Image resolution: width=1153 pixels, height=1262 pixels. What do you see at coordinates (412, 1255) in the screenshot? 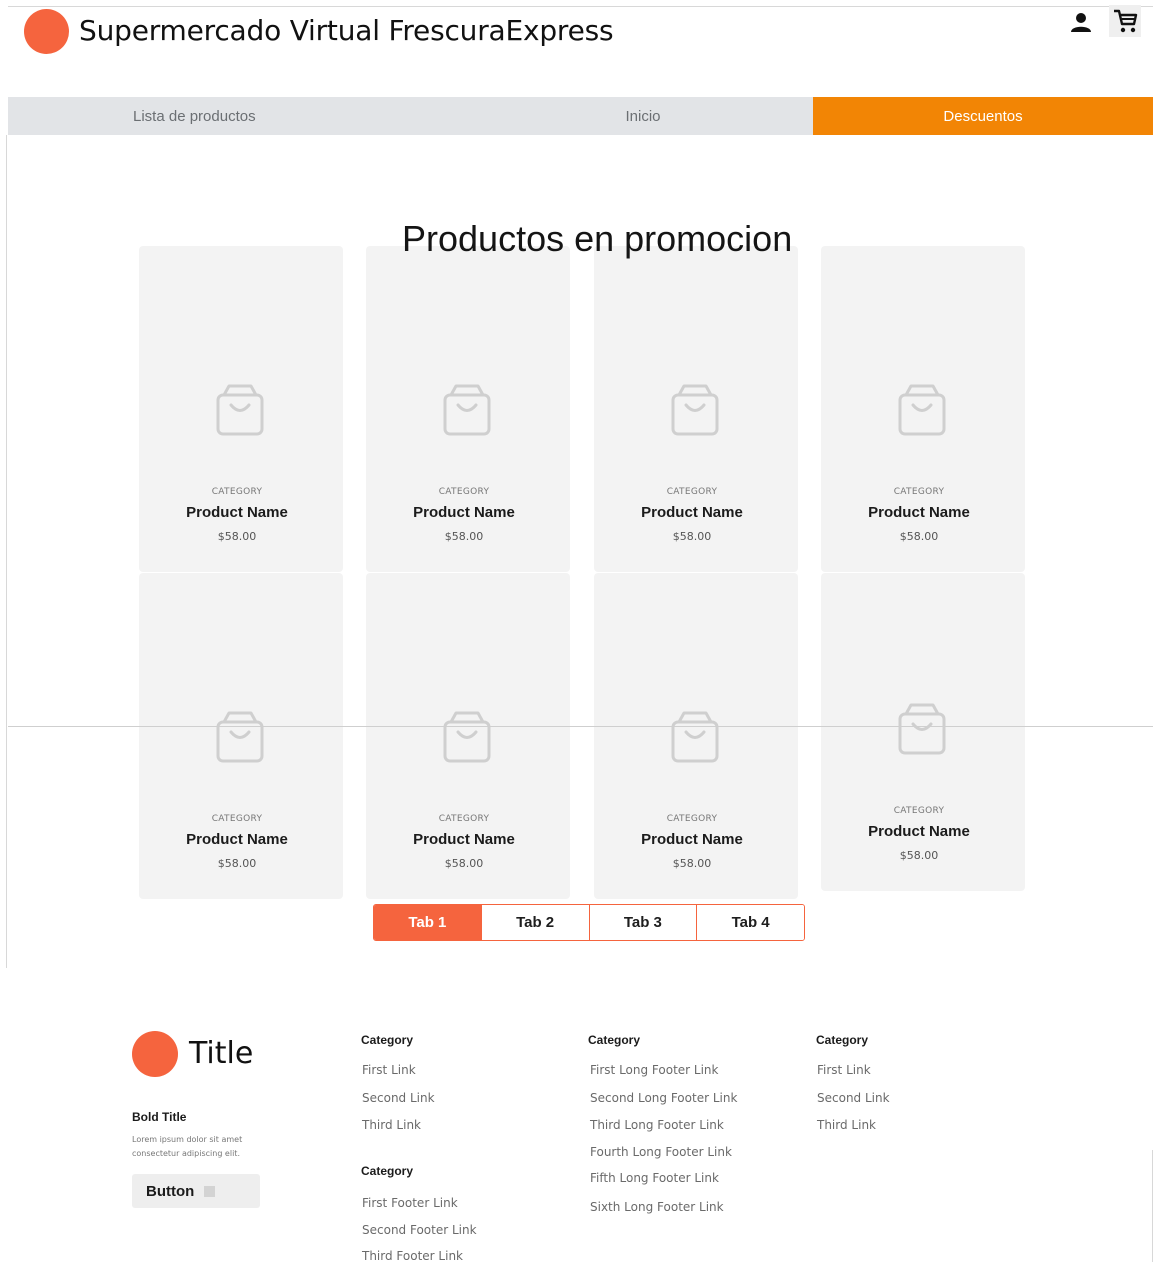
I see `footer-link: Third Footer Link` at bounding box center [412, 1255].